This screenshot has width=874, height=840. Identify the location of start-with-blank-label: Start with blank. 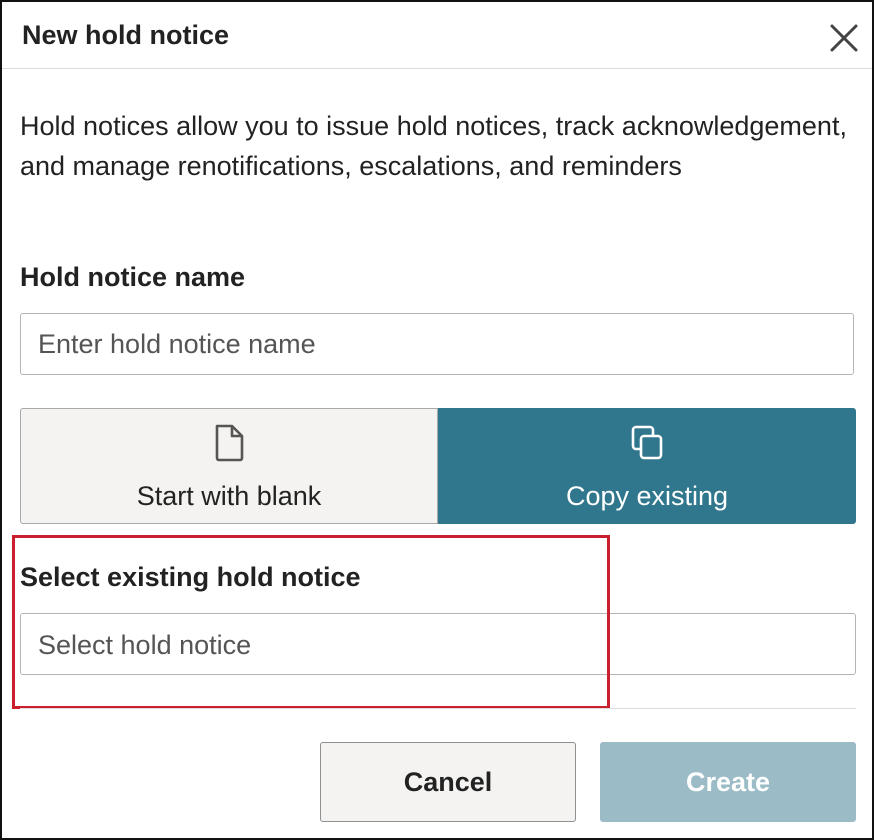
(229, 496).